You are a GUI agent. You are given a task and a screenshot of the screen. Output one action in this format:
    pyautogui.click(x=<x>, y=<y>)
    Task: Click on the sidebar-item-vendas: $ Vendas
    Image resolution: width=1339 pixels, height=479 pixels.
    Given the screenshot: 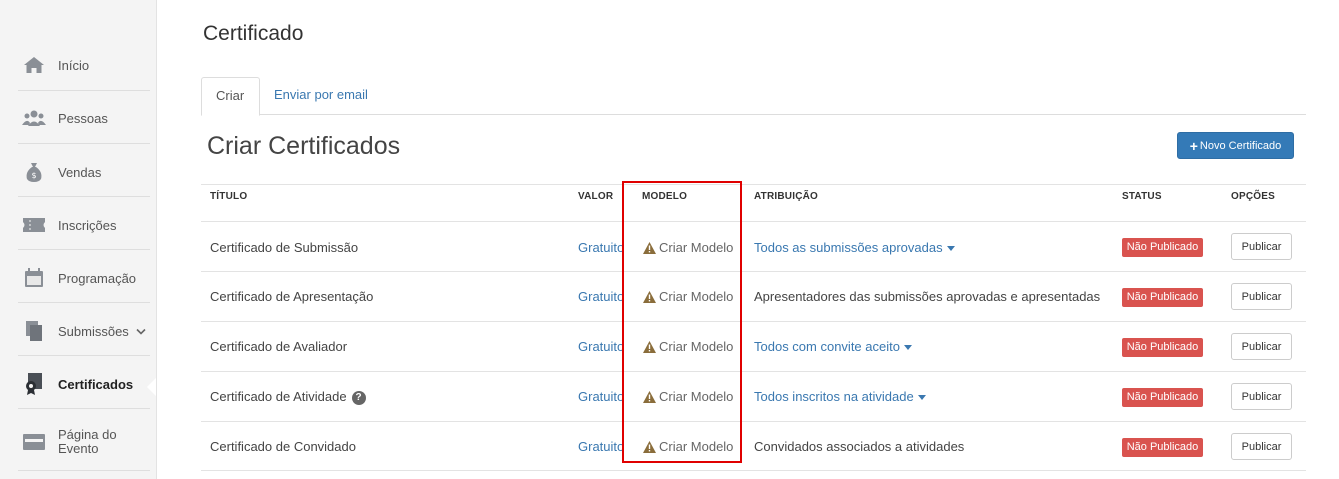 What is the action you would take?
    pyautogui.click(x=84, y=172)
    